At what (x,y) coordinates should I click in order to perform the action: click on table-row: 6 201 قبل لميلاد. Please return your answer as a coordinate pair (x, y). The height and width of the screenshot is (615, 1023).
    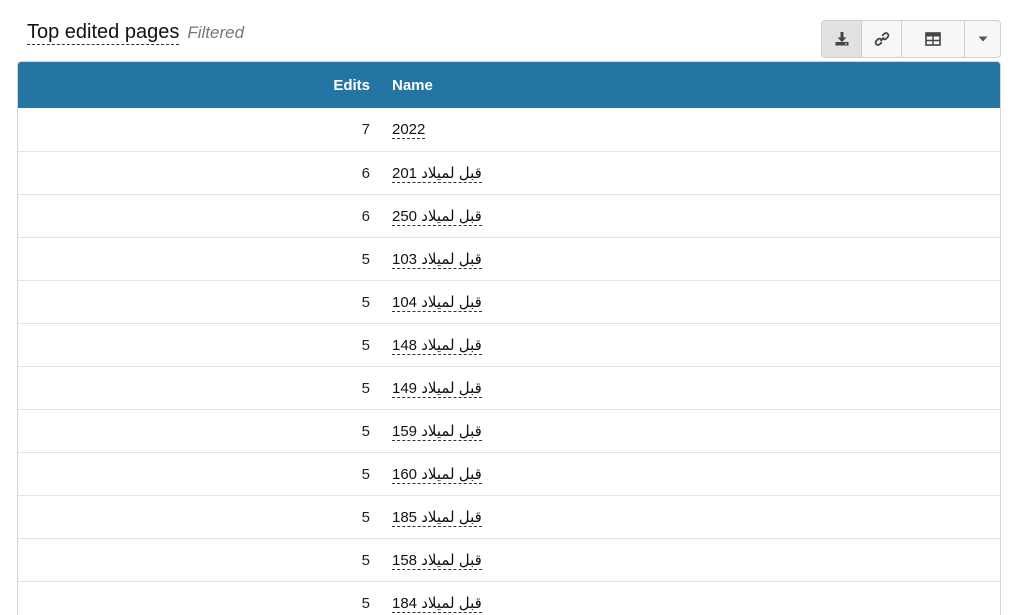
    Looking at the image, I should click on (509, 172).